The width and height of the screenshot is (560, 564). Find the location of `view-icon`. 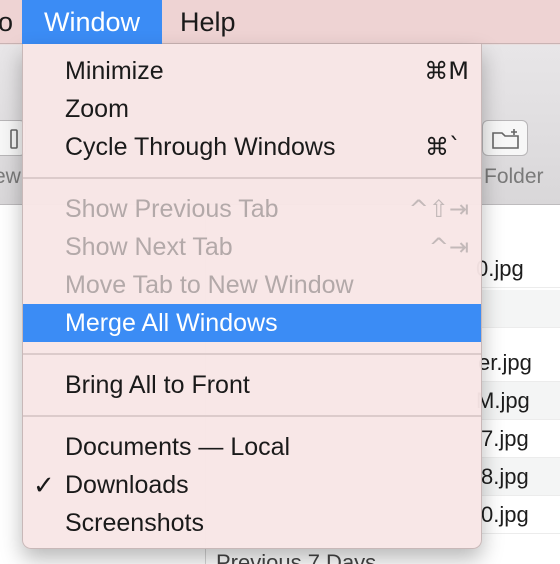

view-icon is located at coordinates (14, 139).